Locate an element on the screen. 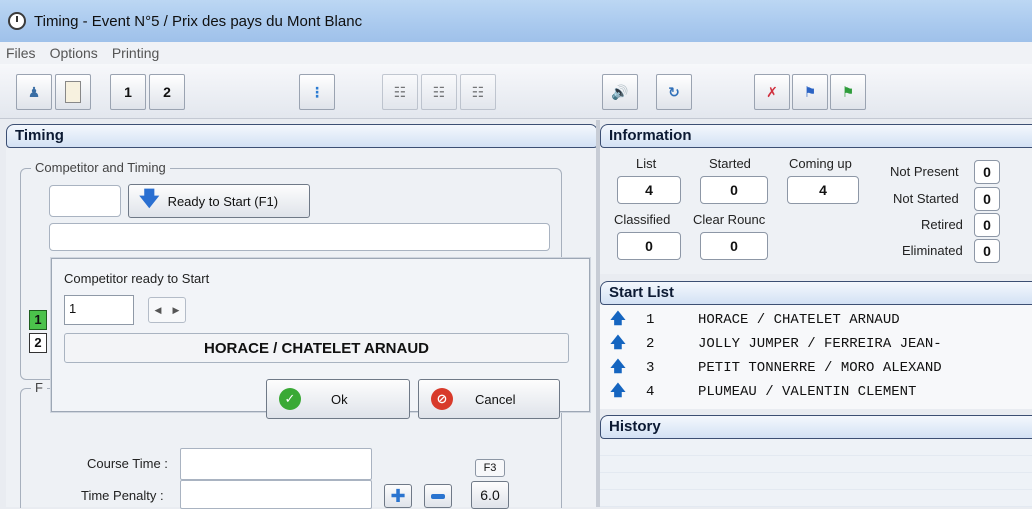 The width and height of the screenshot is (1032, 509). dialog-ok-button: ✓ Ok is located at coordinates (338, 399).